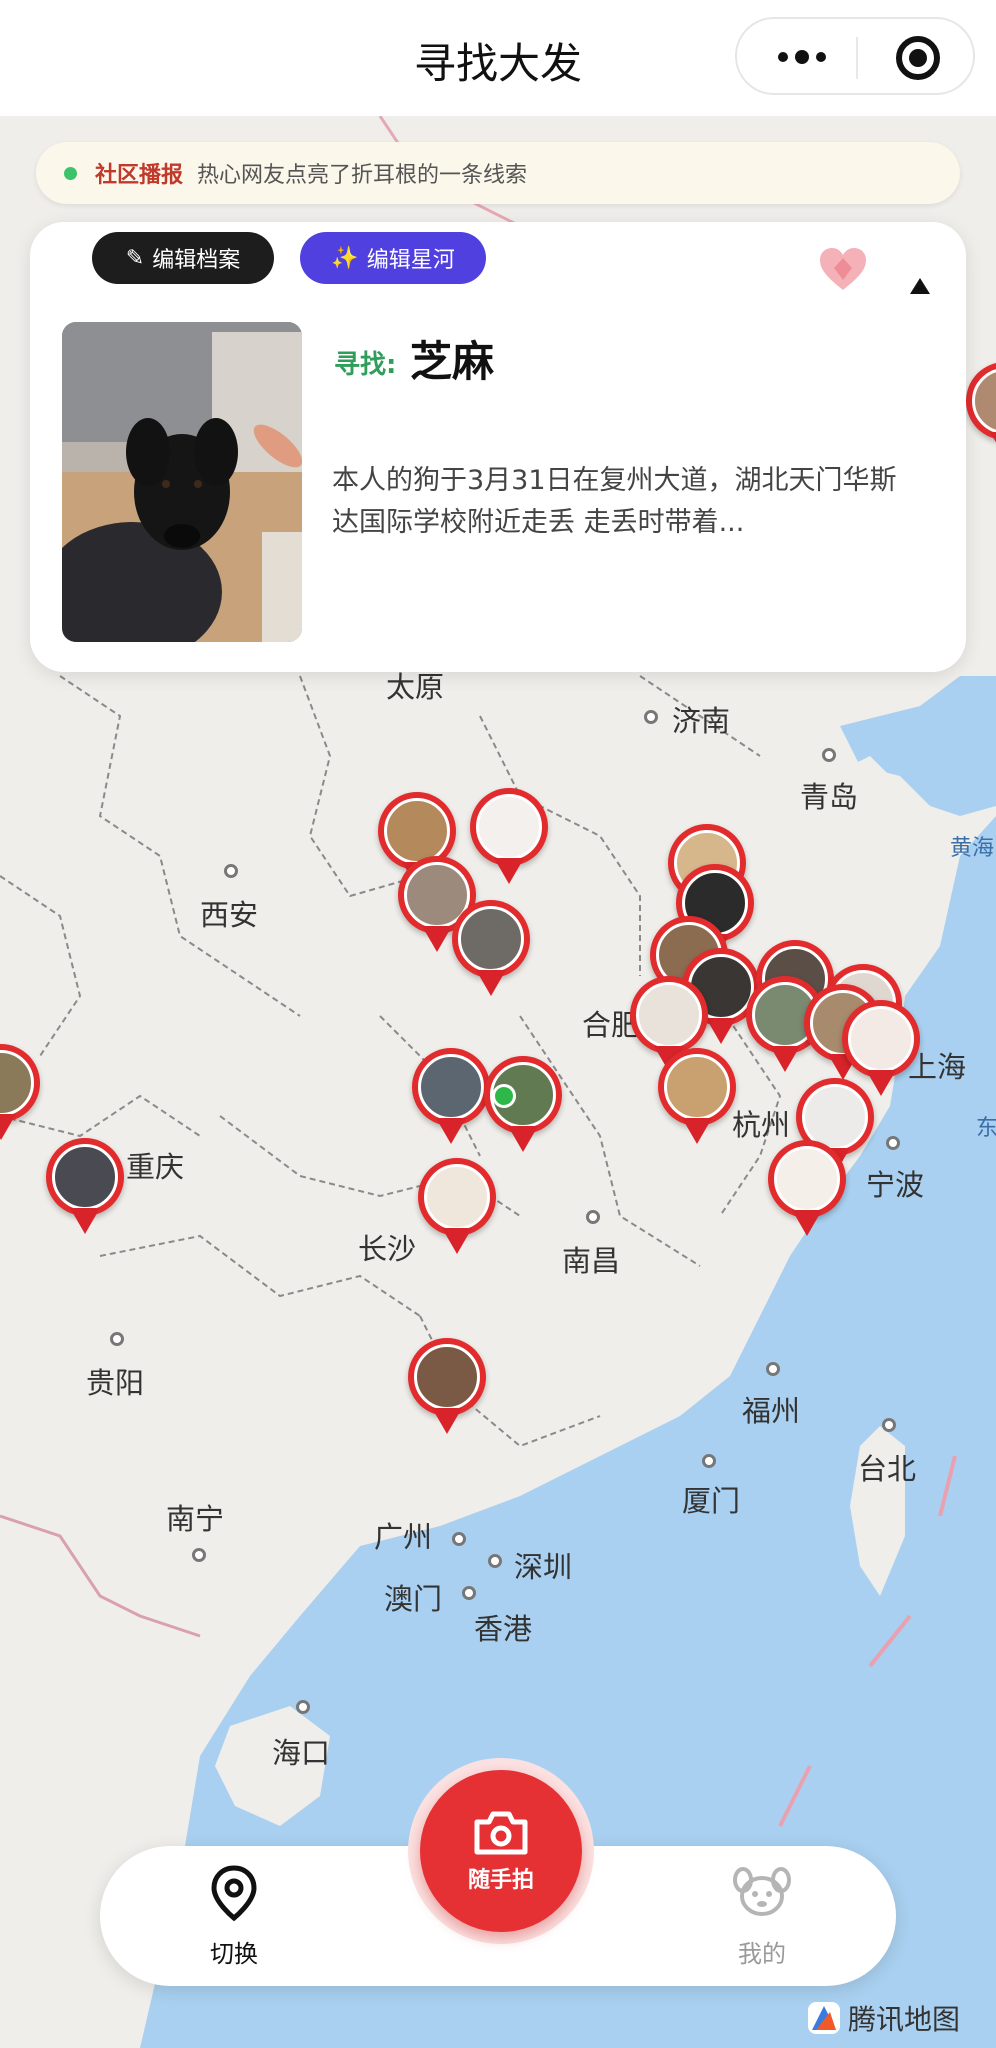 The image size is (996, 2048). I want to click on pet-name: 芝麻, so click(452, 361).